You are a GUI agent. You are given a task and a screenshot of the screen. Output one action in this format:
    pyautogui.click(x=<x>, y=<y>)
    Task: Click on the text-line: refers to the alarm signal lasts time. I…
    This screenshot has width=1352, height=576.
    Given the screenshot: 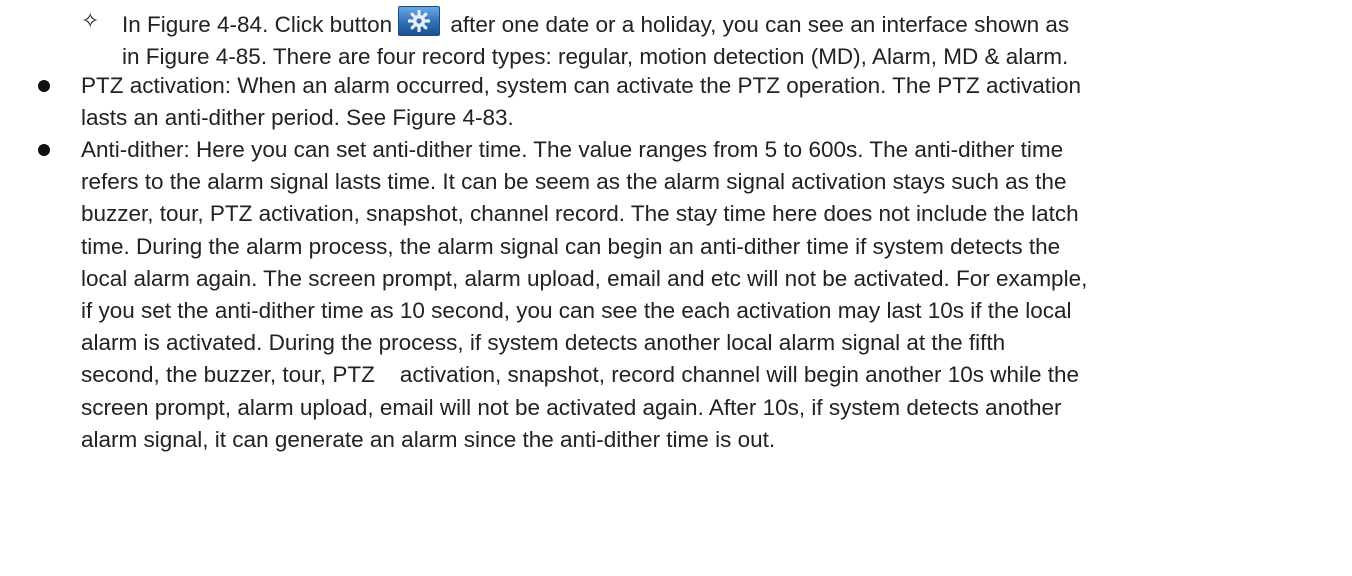 What is the action you would take?
    pyautogui.click(x=574, y=182)
    